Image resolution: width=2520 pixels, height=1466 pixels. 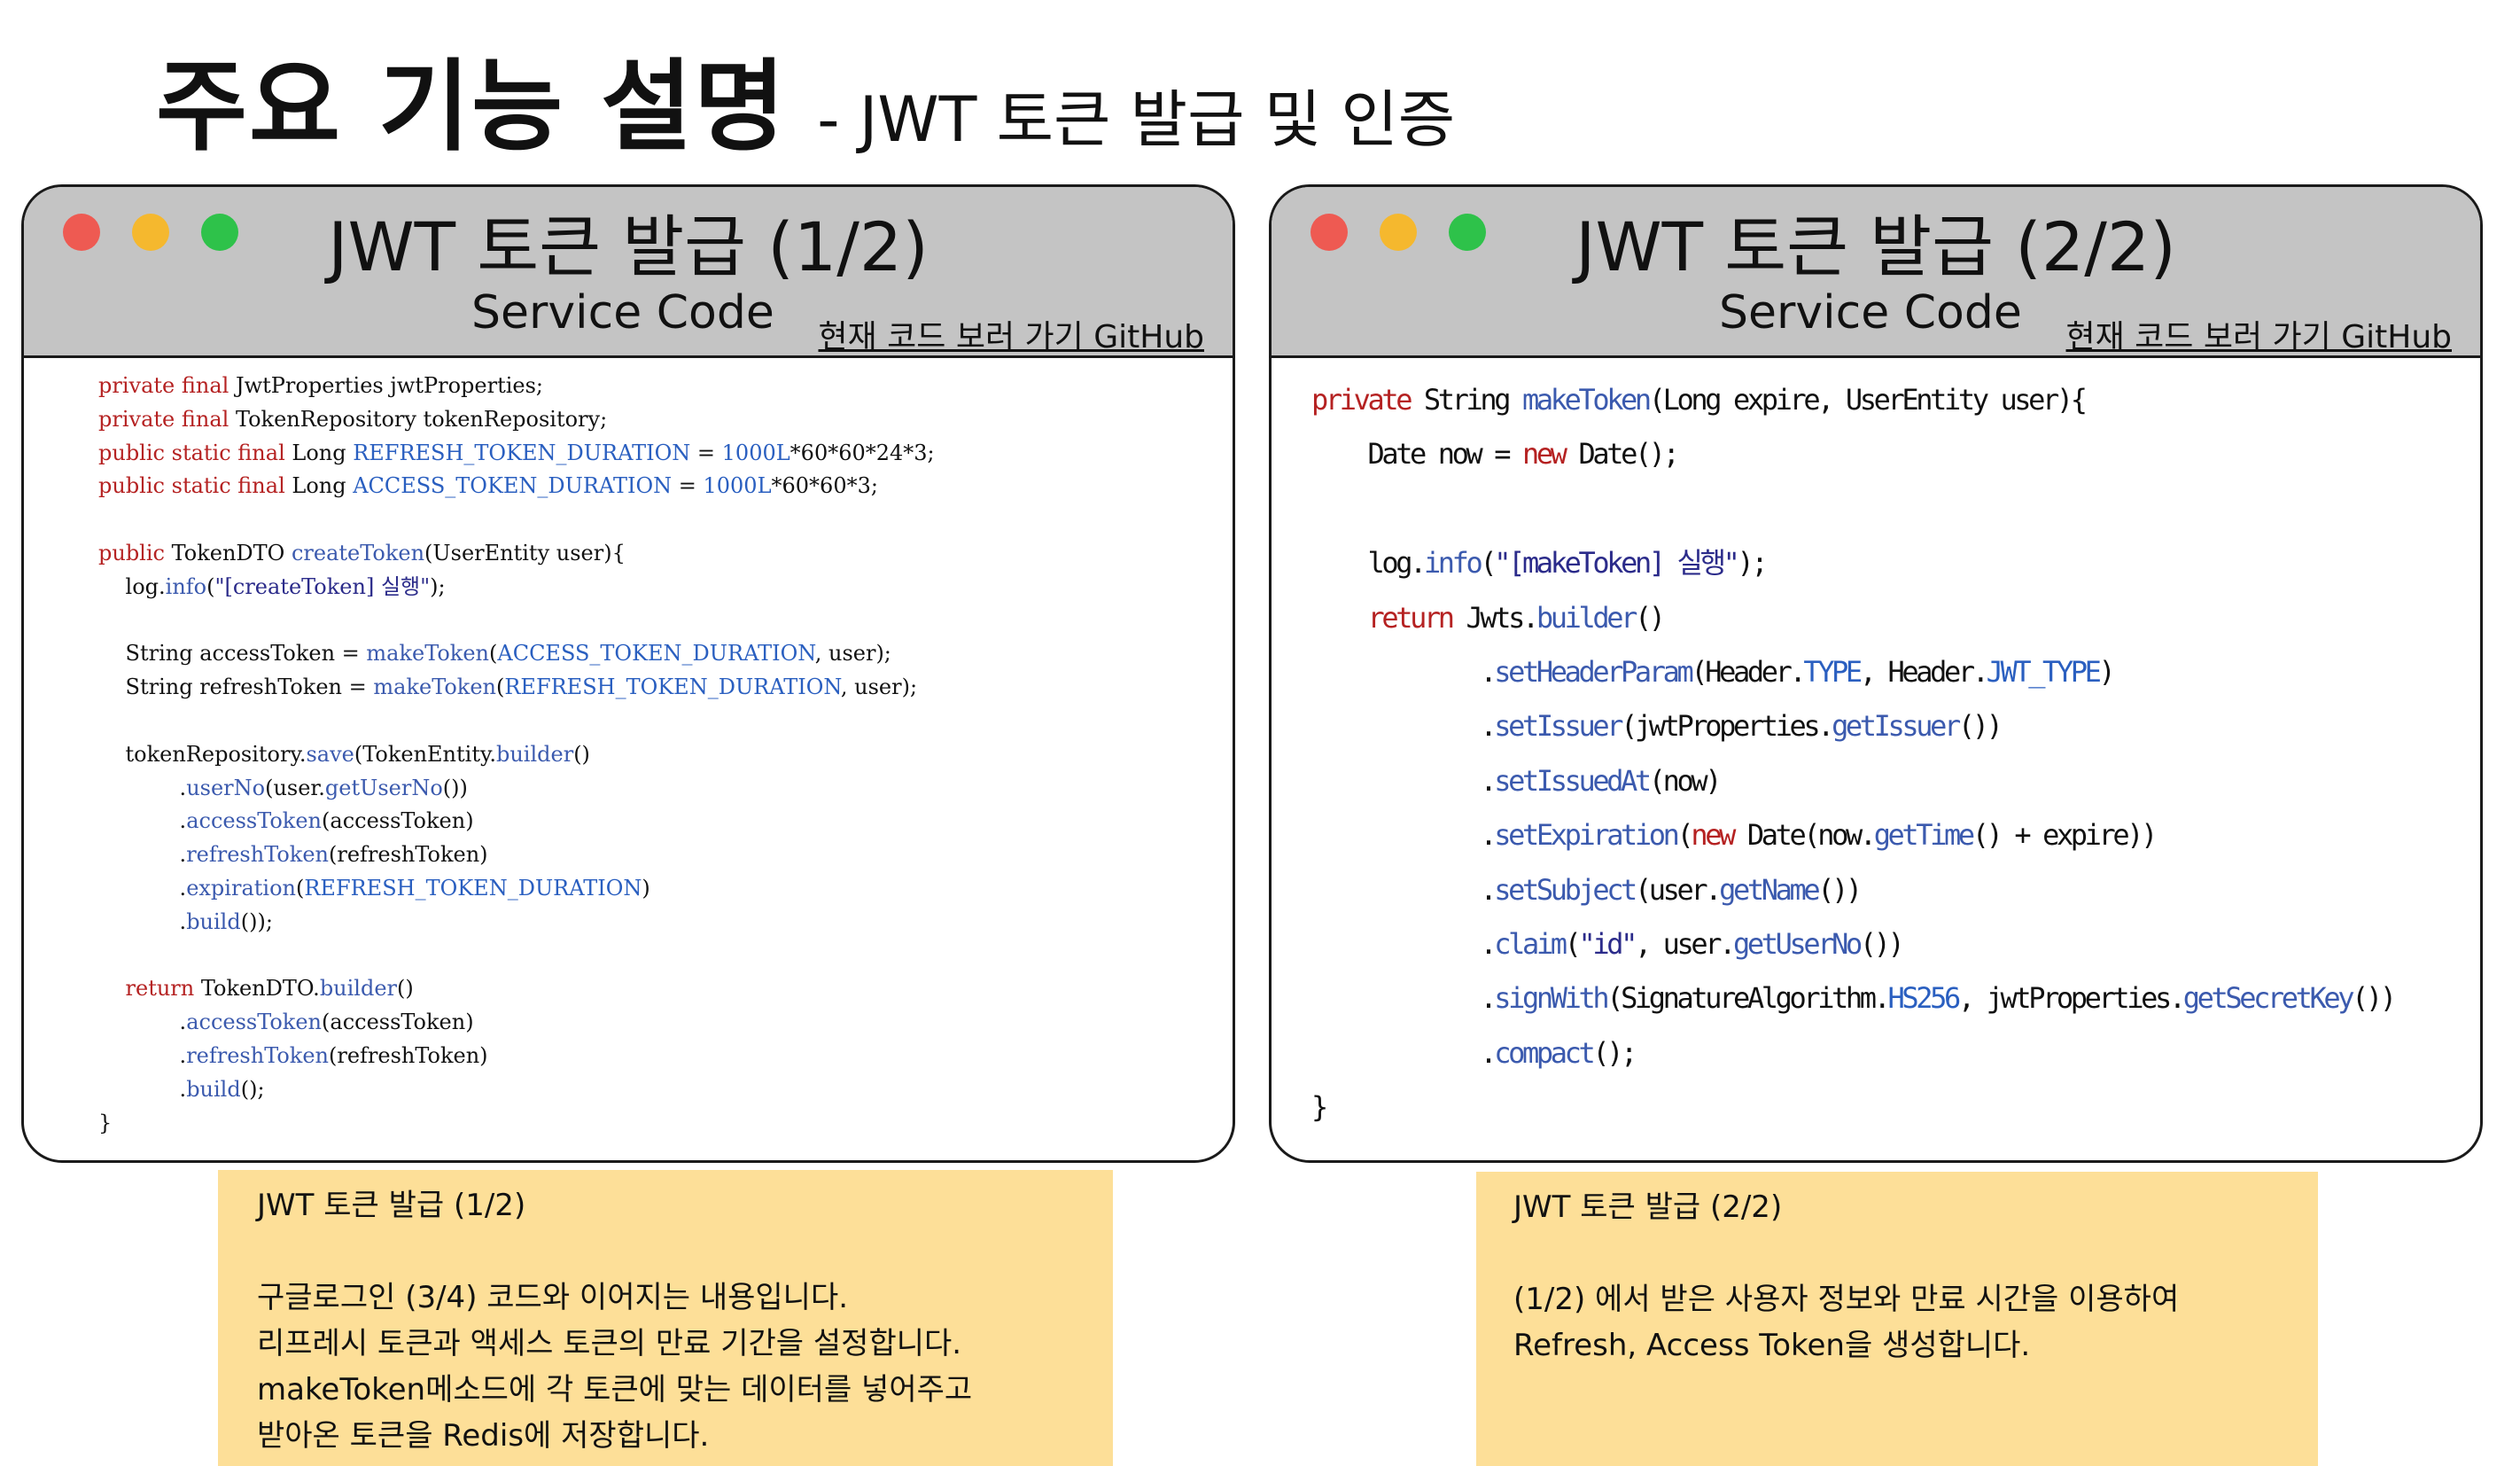 What do you see at coordinates (374, 888) in the screenshot?
I see `code-line: .expiration(REFRESH_TOKEN_DURATION)` at bounding box center [374, 888].